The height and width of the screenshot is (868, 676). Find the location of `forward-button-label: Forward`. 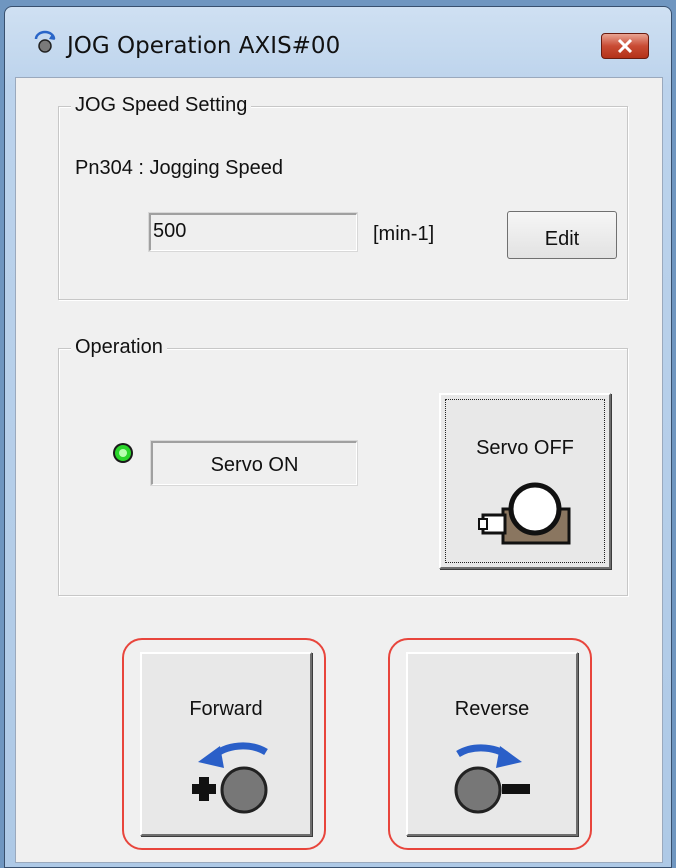

forward-button-label: Forward is located at coordinates (226, 709).